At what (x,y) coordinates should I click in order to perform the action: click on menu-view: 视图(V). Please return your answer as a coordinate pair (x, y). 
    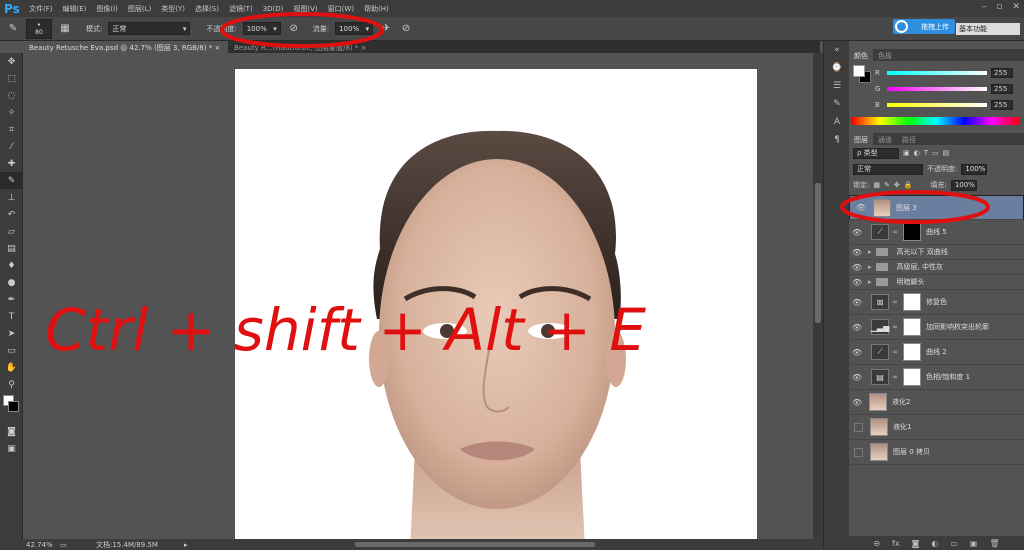
    Looking at the image, I should click on (305, 9).